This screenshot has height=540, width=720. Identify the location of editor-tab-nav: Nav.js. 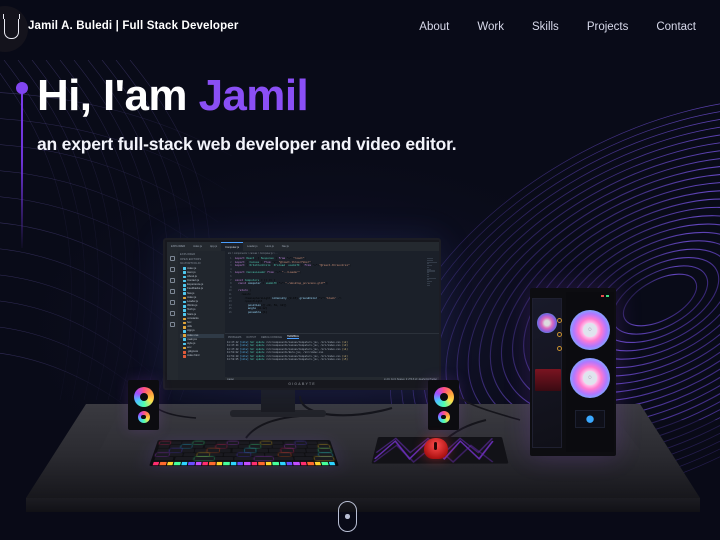
(285, 246).